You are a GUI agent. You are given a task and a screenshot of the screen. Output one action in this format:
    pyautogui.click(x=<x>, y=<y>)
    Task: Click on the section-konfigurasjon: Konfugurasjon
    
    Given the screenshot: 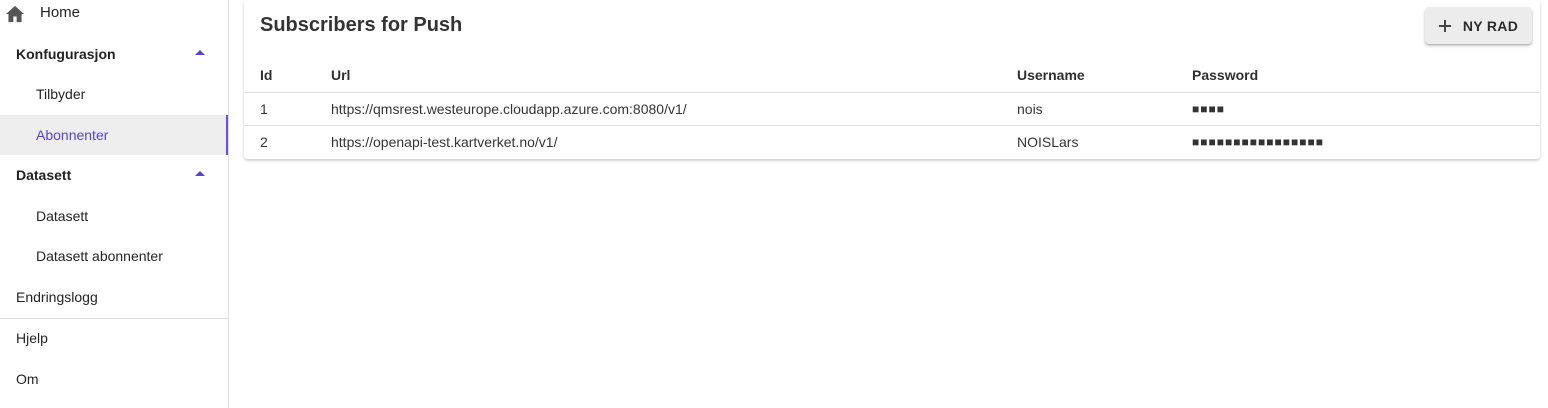 What is the action you would take?
    pyautogui.click(x=114, y=54)
    